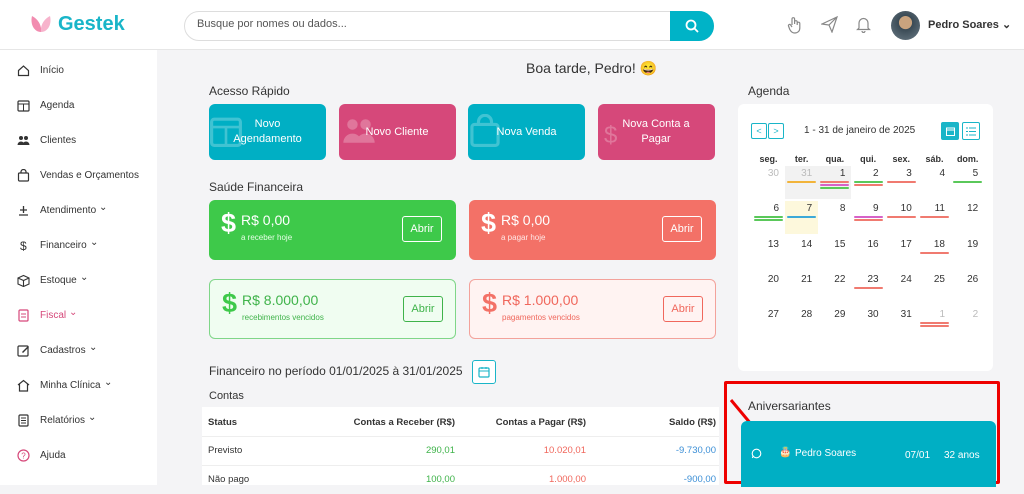 The height and width of the screenshot is (494, 1024). What do you see at coordinates (834, 323) in the screenshot?
I see `calendar-day: 29` at bounding box center [834, 323].